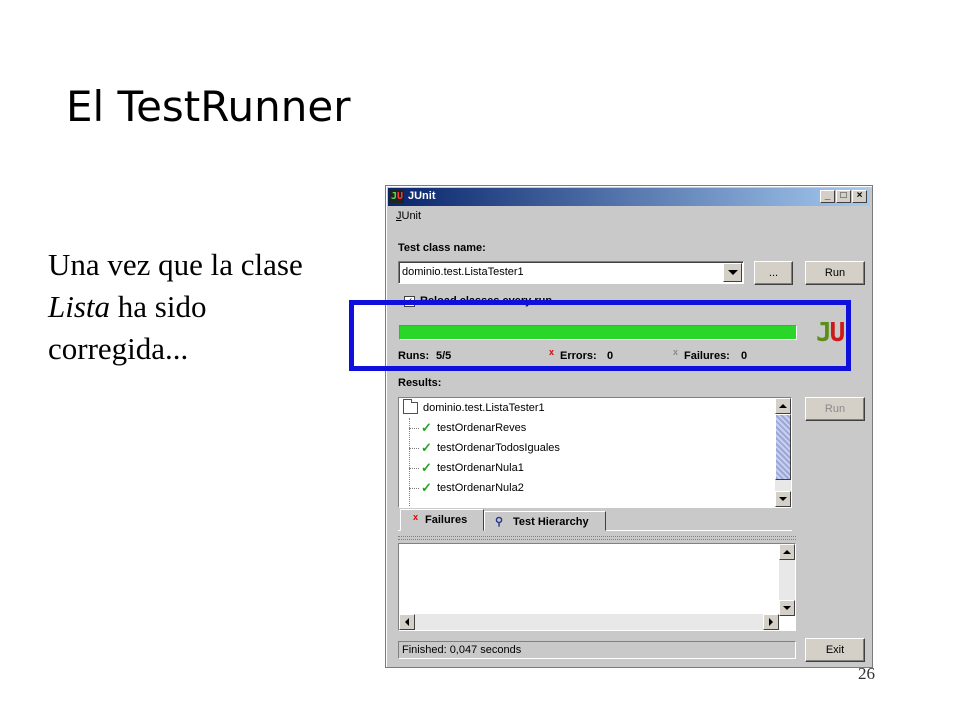 The height and width of the screenshot is (720, 960). I want to click on results-label: Results:, so click(420, 383).